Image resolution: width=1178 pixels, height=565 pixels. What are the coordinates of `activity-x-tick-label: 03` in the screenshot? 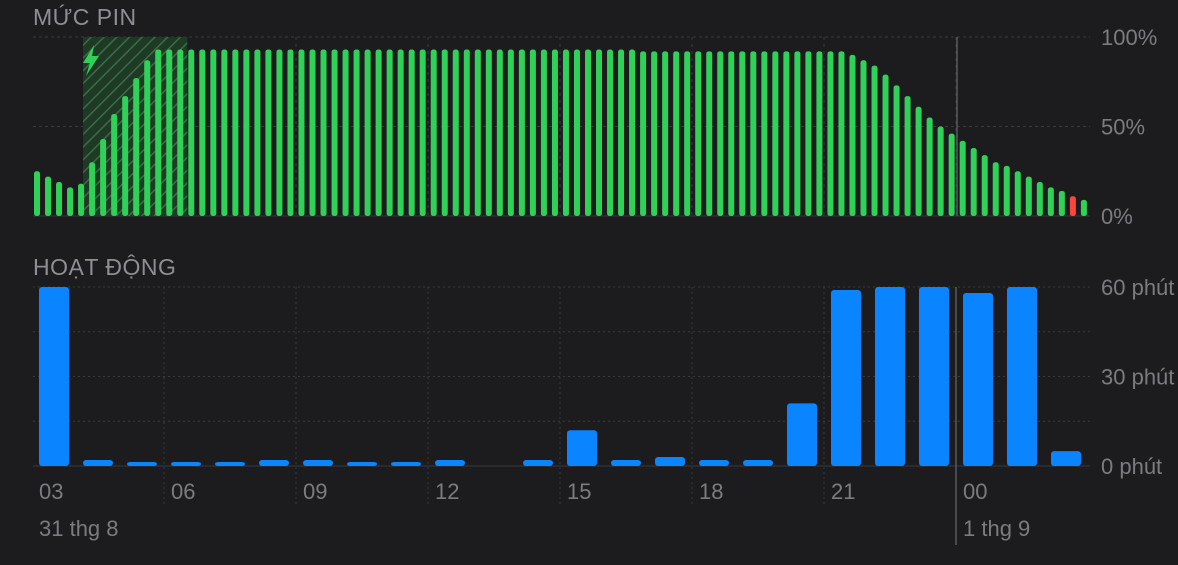 It's located at (51, 491).